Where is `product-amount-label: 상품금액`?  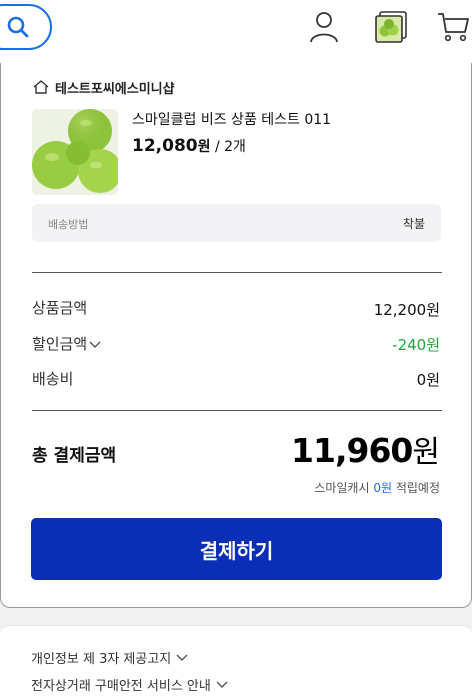
product-amount-label: 상품금액 is located at coordinates (60, 308).